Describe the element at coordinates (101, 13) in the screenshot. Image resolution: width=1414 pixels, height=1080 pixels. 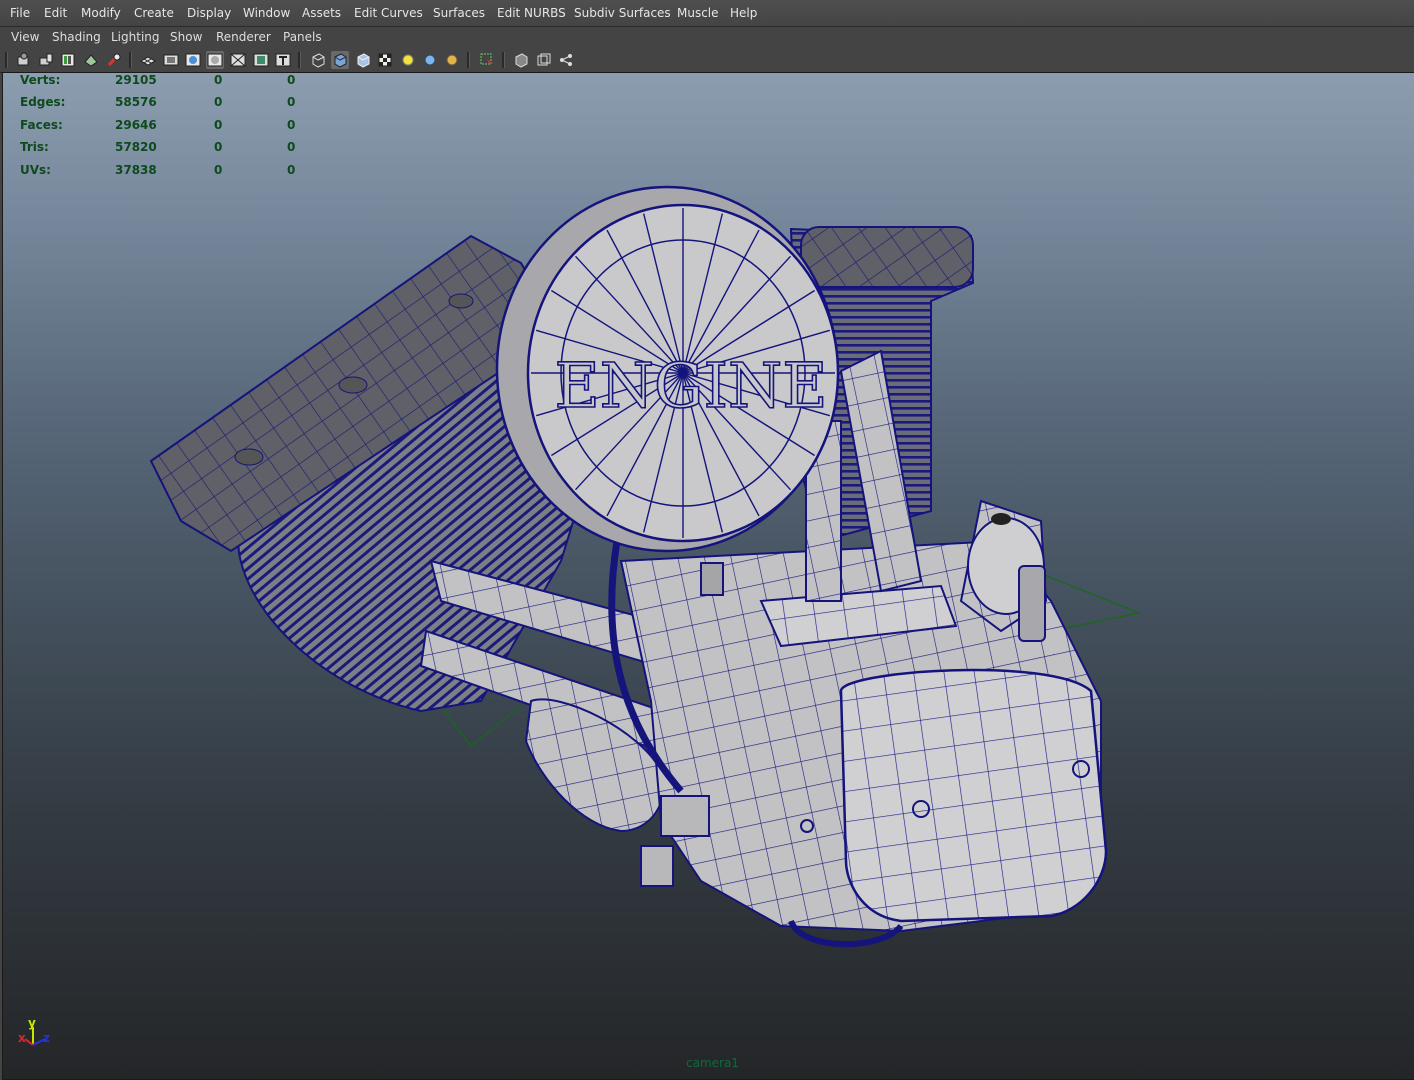
I see `menu-modify: Modify` at that location.